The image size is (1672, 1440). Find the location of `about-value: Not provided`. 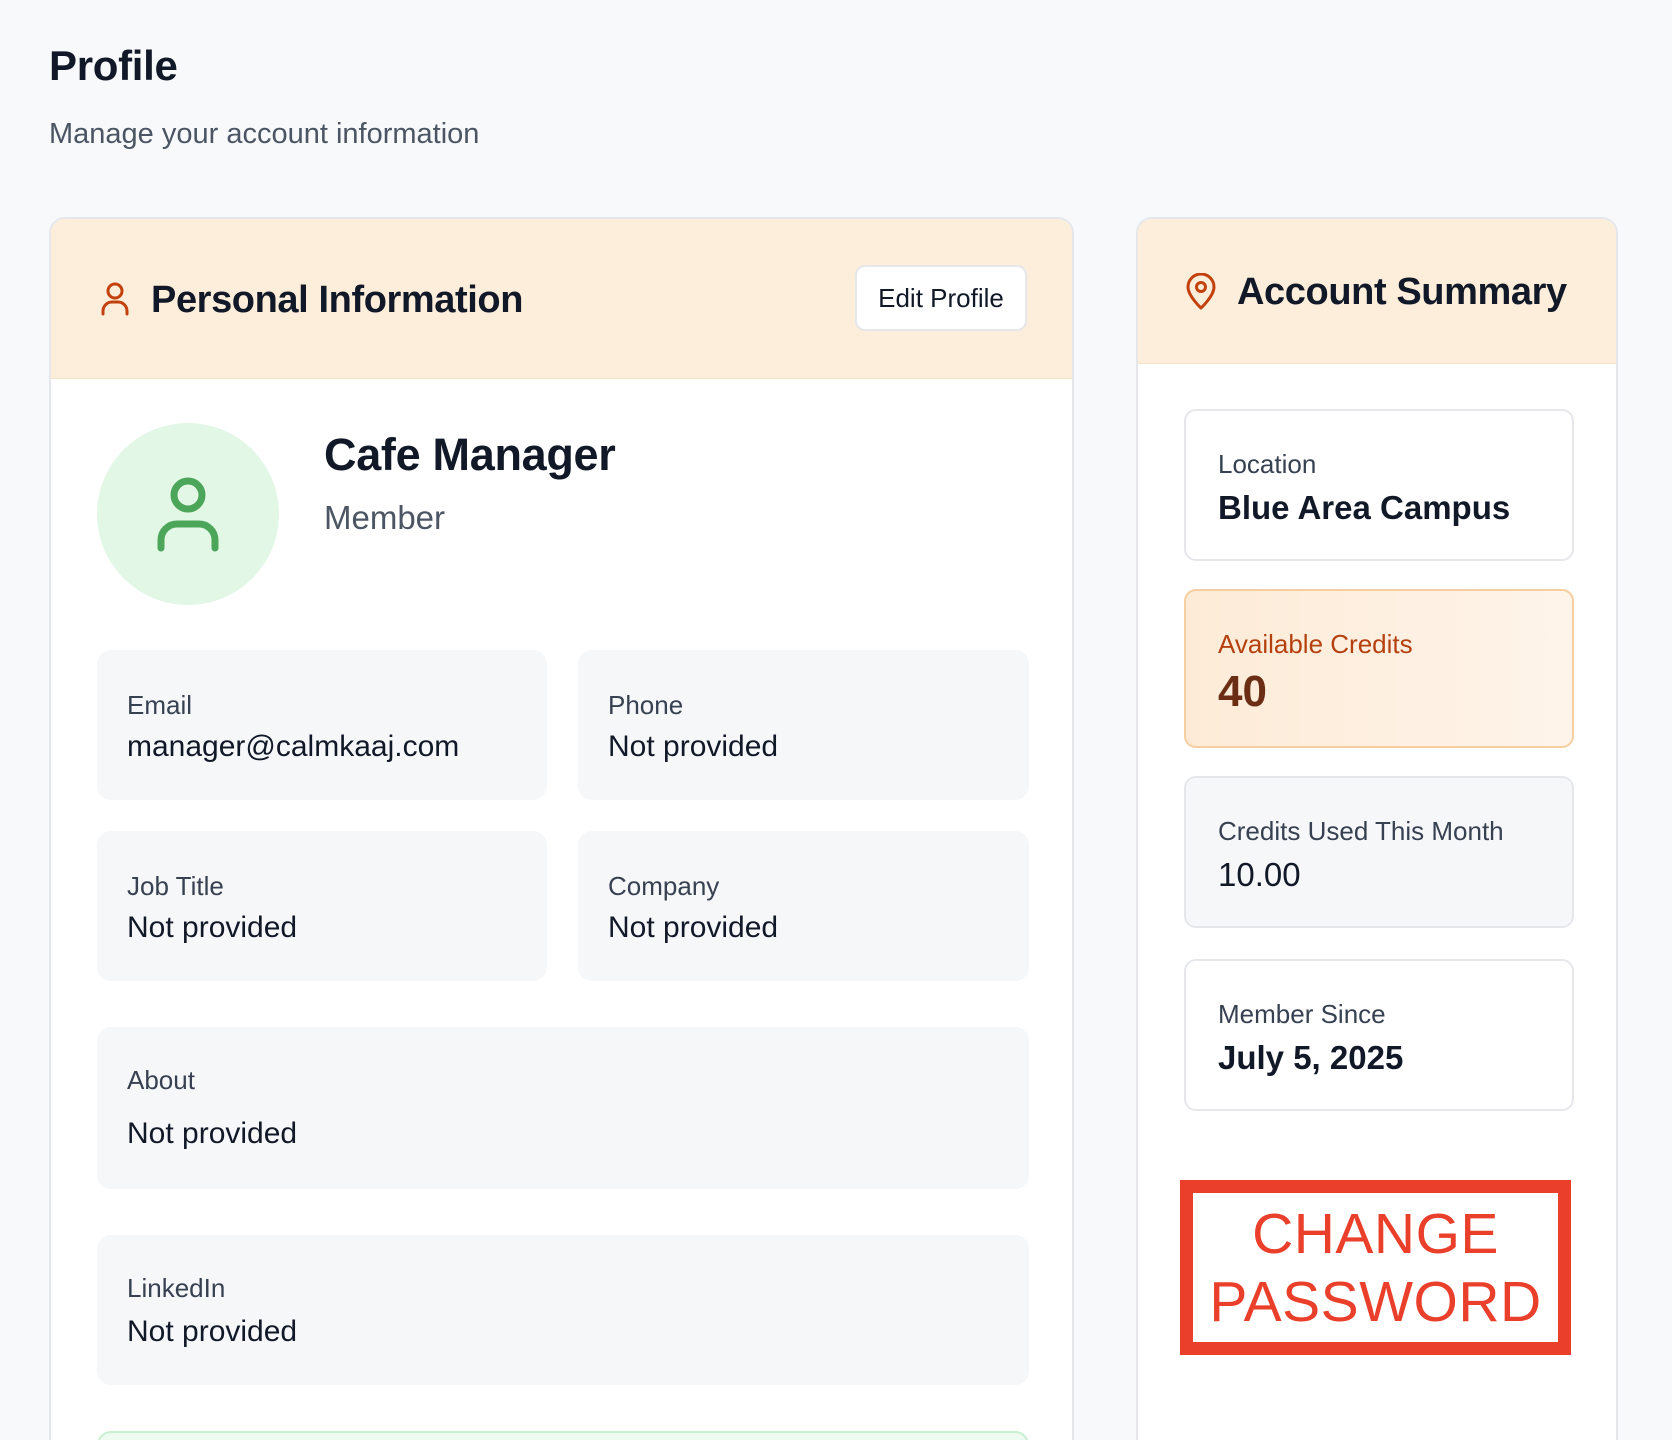

about-value: Not provided is located at coordinates (212, 1133).